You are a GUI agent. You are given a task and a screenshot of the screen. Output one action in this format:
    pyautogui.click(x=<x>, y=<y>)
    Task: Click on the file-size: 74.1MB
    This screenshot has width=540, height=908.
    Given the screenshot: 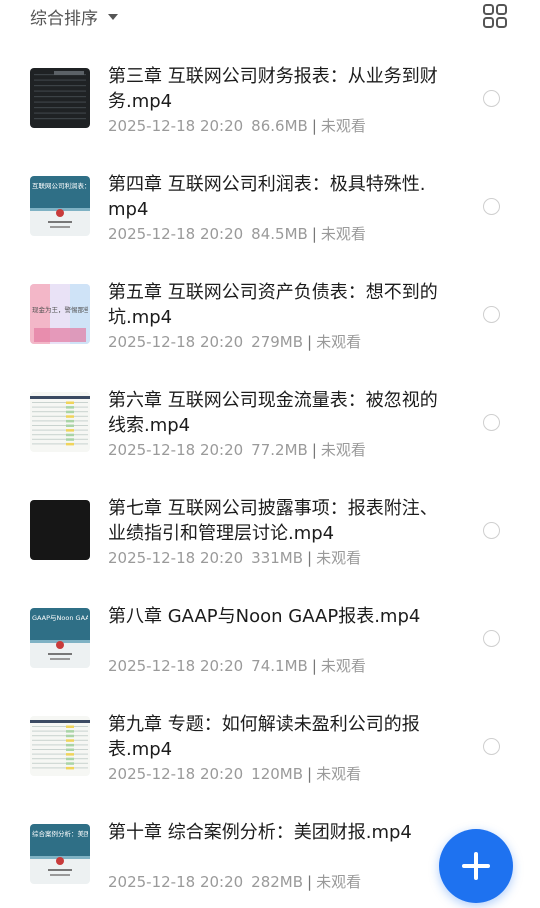 What is the action you would take?
    pyautogui.click(x=279, y=666)
    